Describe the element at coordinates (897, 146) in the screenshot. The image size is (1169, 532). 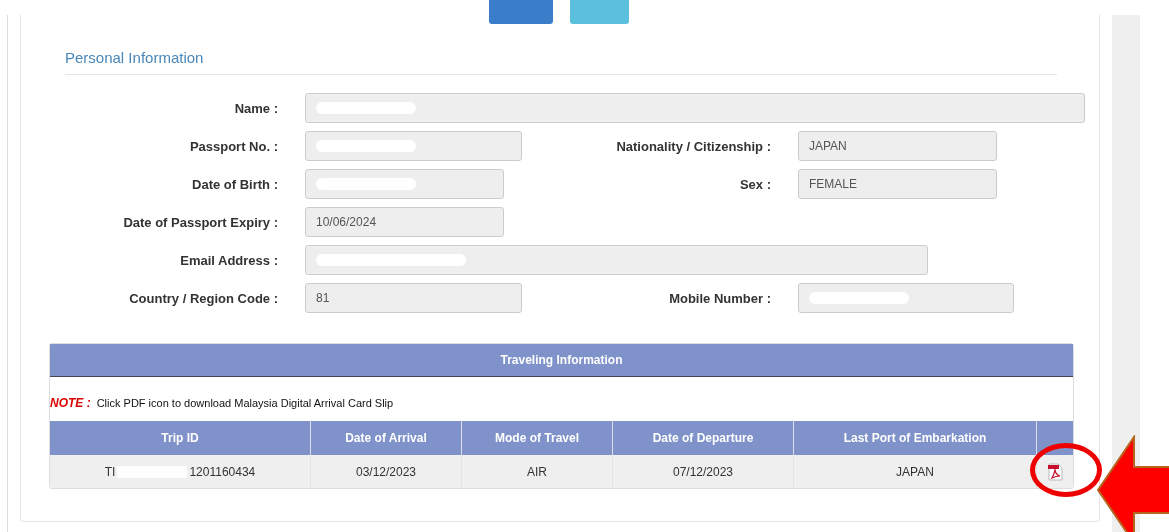
I see `input-field: JAPAN` at that location.